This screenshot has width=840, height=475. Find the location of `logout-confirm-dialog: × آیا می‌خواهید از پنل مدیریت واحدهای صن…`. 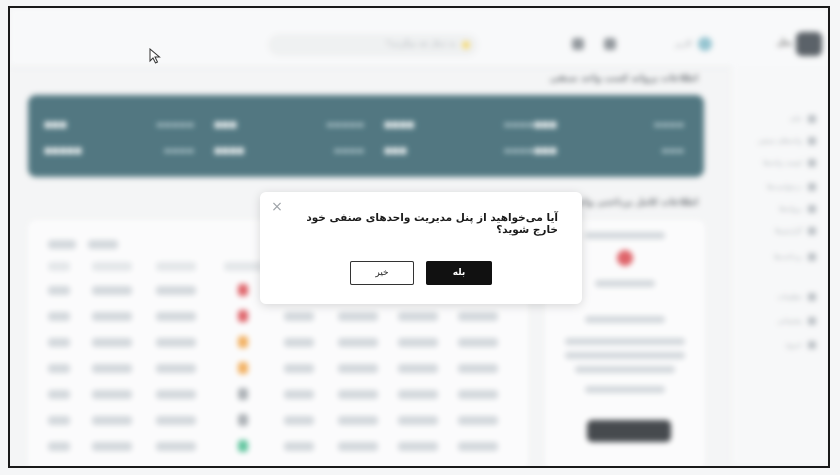

logout-confirm-dialog: × آیا می‌خواهید از پنل مدیریت واحدهای صن… is located at coordinates (421, 248).